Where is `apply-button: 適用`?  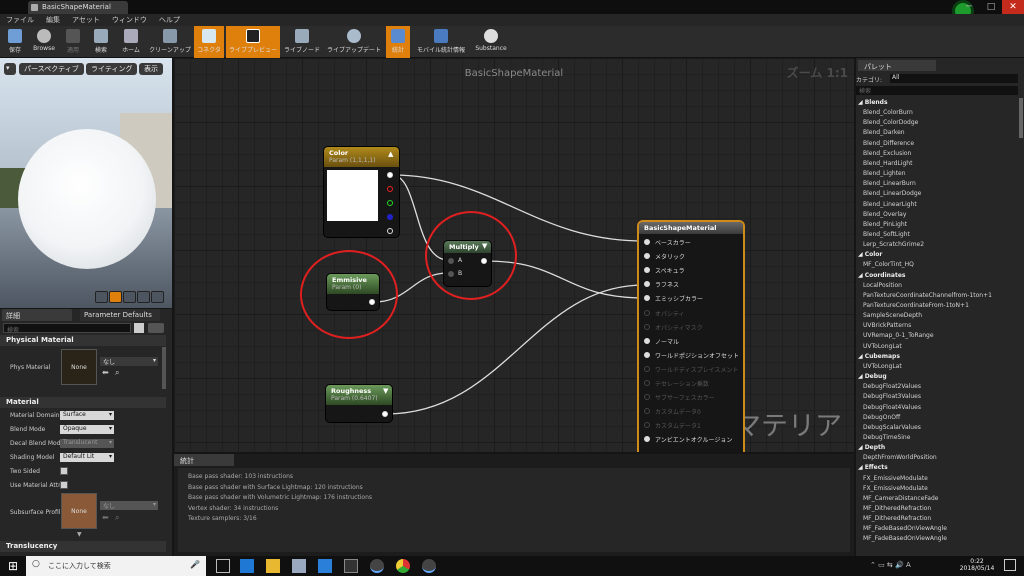
apply-button: 適用 is located at coordinates (73, 42).